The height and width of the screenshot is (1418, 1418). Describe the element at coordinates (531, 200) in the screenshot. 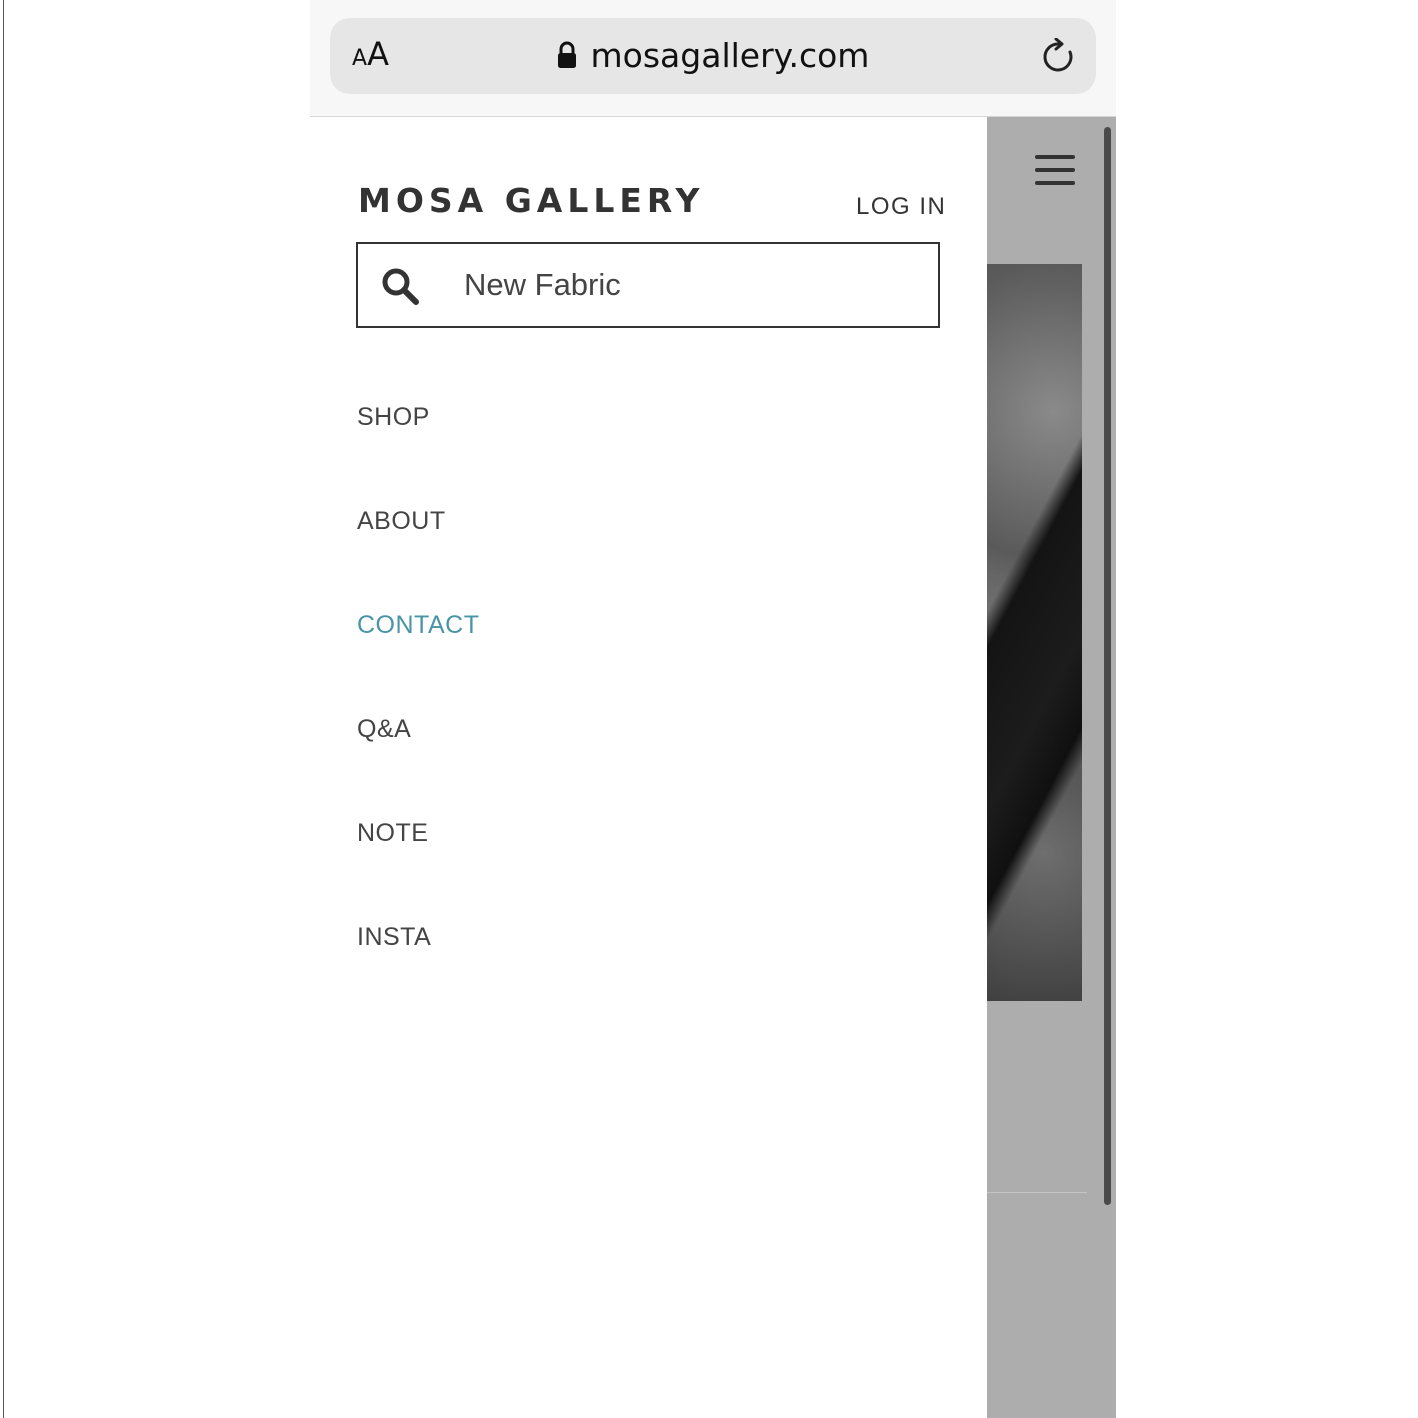

I see `brand-logo: MOSA GALLERY` at that location.